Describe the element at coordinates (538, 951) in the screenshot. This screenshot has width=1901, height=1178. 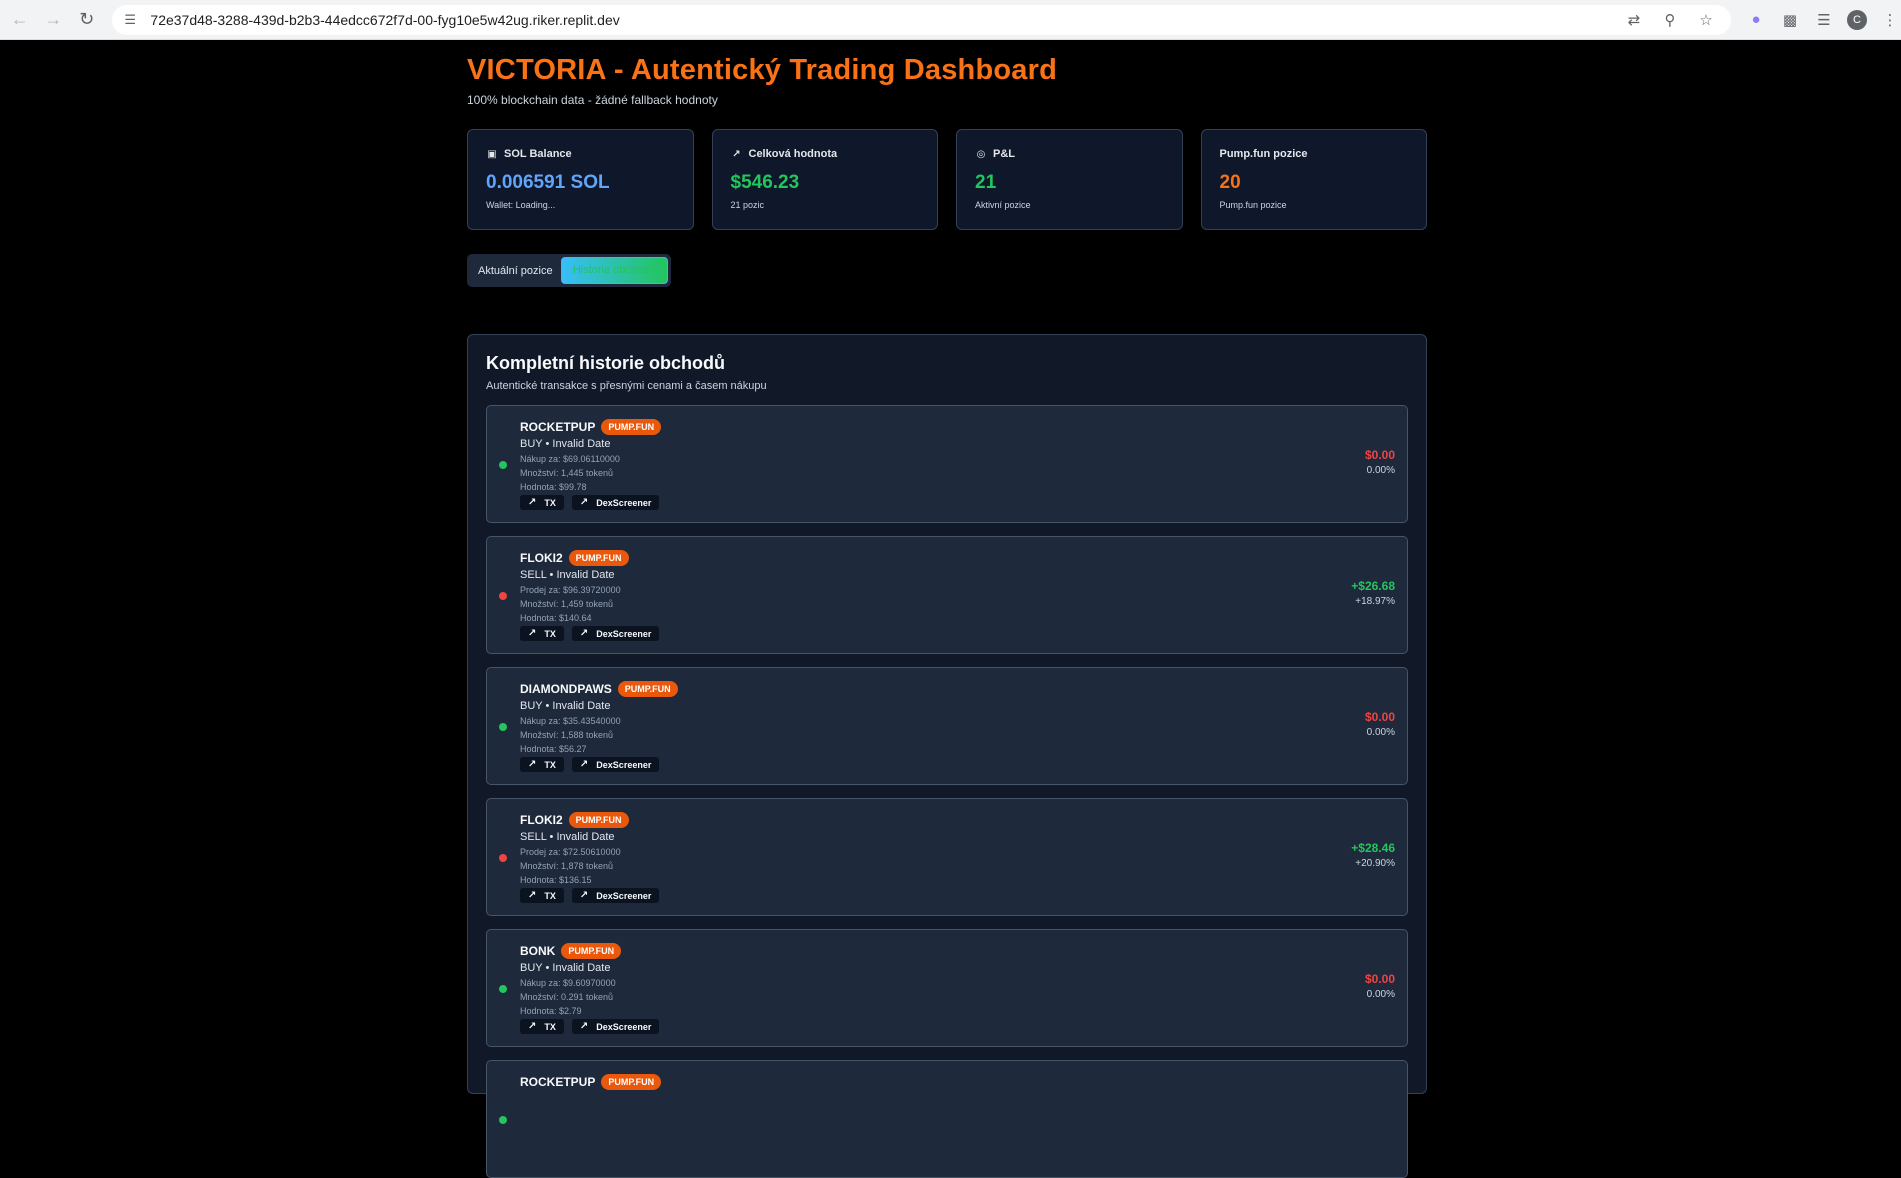
I see `token-symbol: BONK` at that location.